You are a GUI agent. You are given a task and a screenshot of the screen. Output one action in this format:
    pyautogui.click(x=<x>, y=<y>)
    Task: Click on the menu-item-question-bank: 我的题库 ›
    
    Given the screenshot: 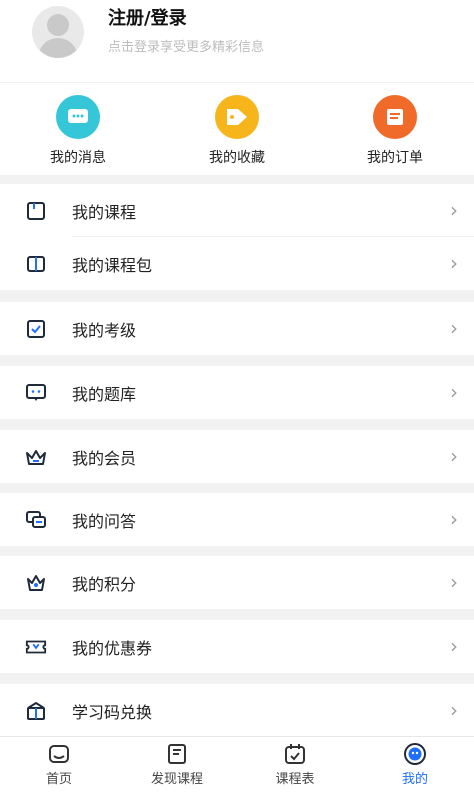 What is the action you would take?
    pyautogui.click(x=237, y=392)
    